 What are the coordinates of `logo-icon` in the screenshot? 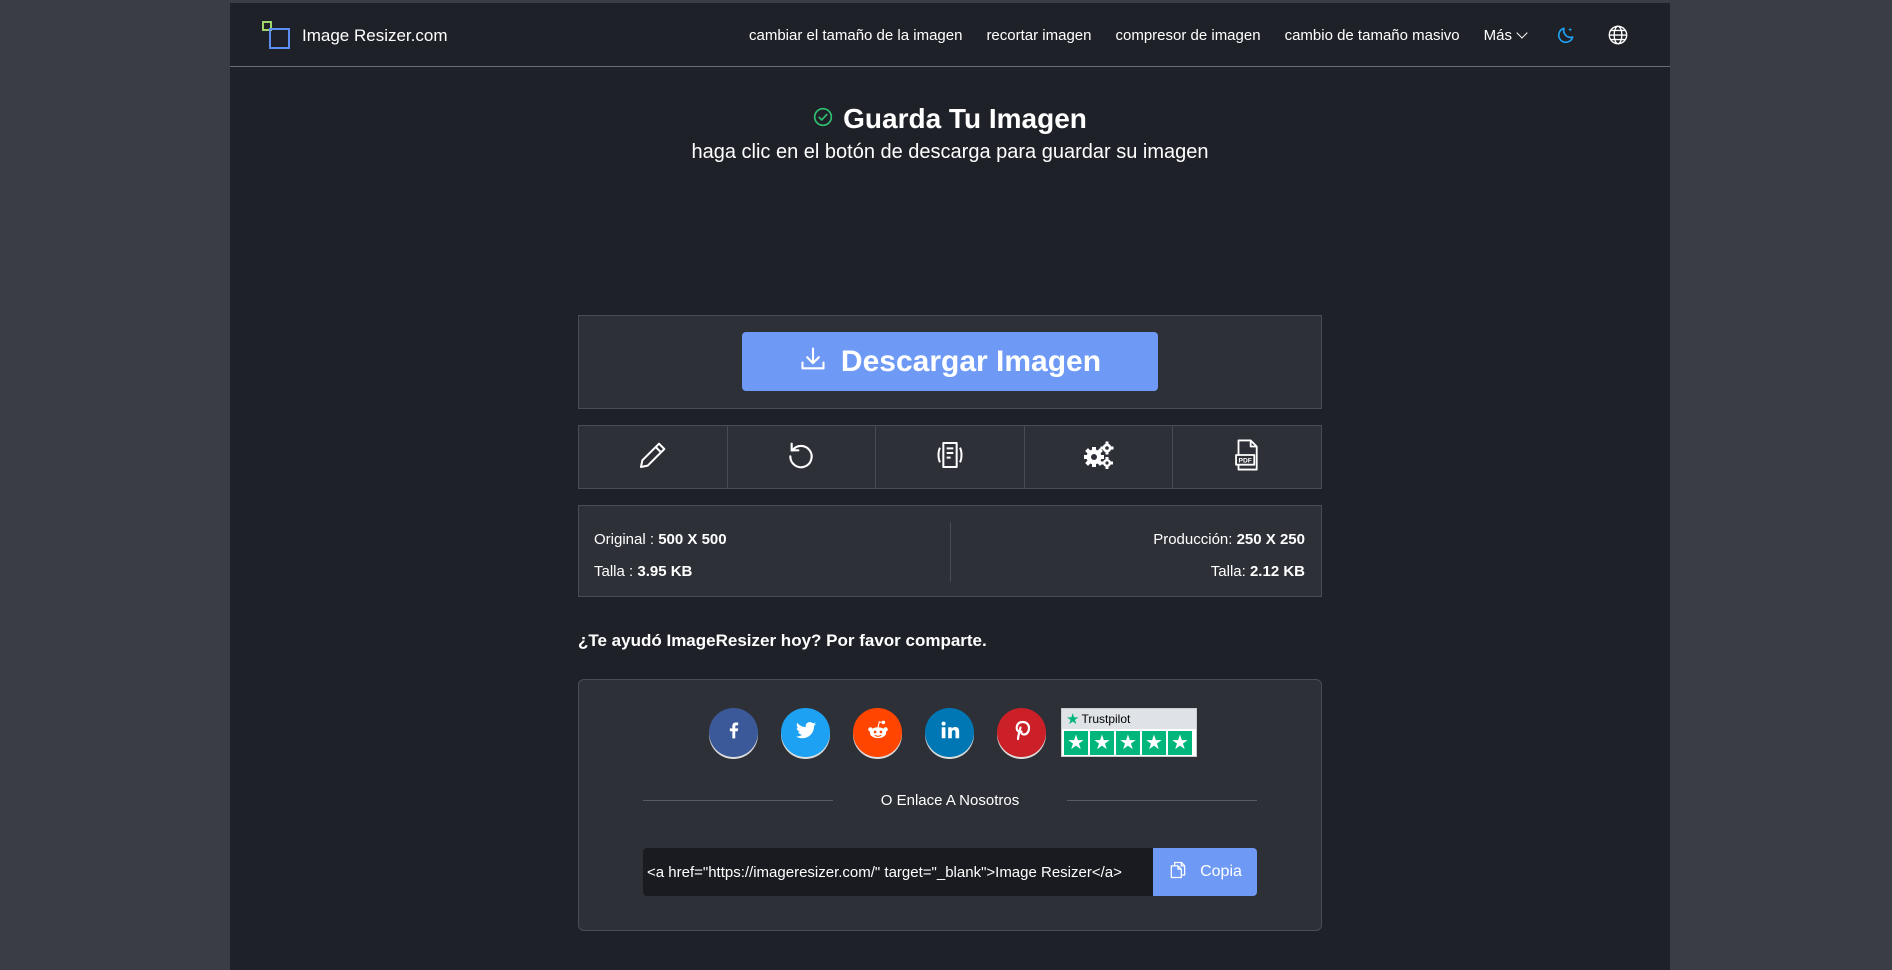 It's located at (277, 36).